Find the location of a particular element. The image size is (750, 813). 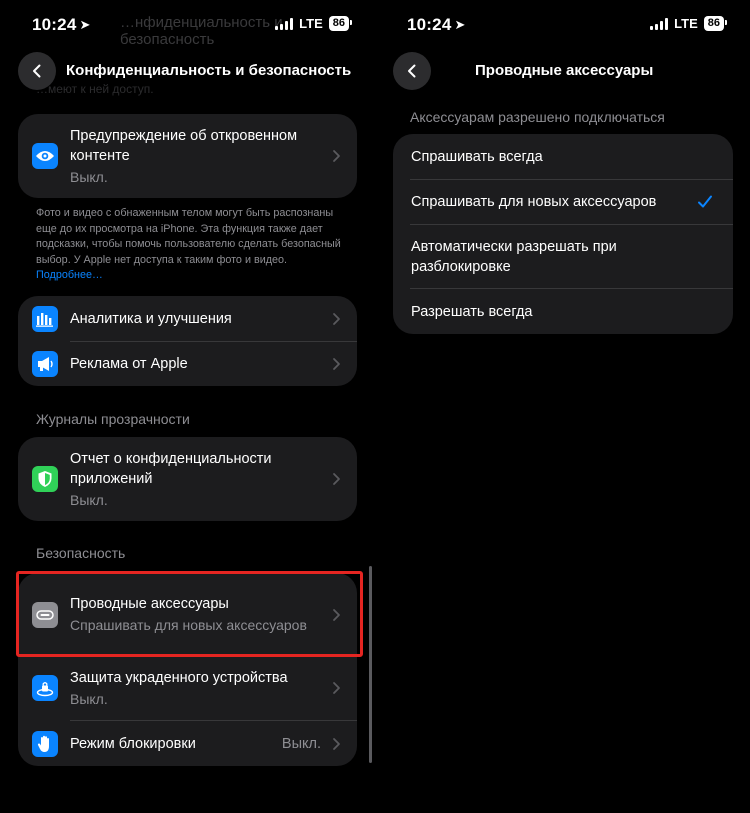

scroll-indicator is located at coordinates (370, 664).